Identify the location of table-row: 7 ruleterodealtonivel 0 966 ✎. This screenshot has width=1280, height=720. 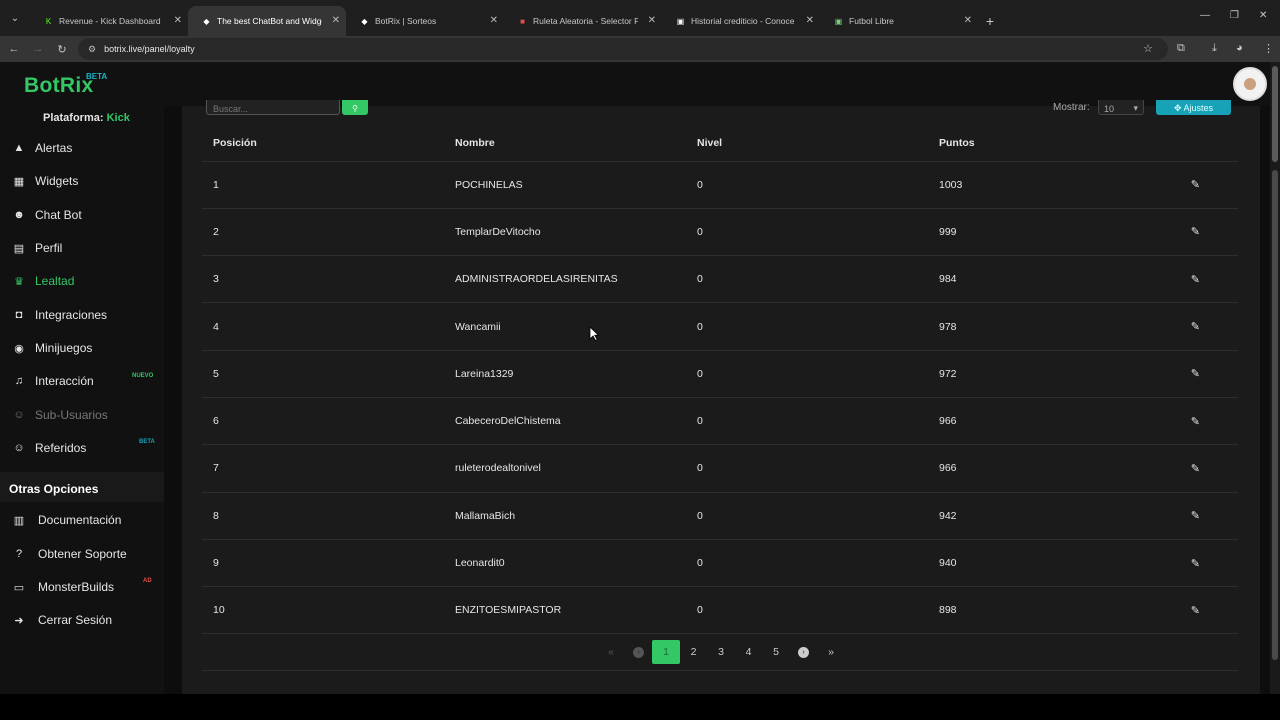
(720, 468).